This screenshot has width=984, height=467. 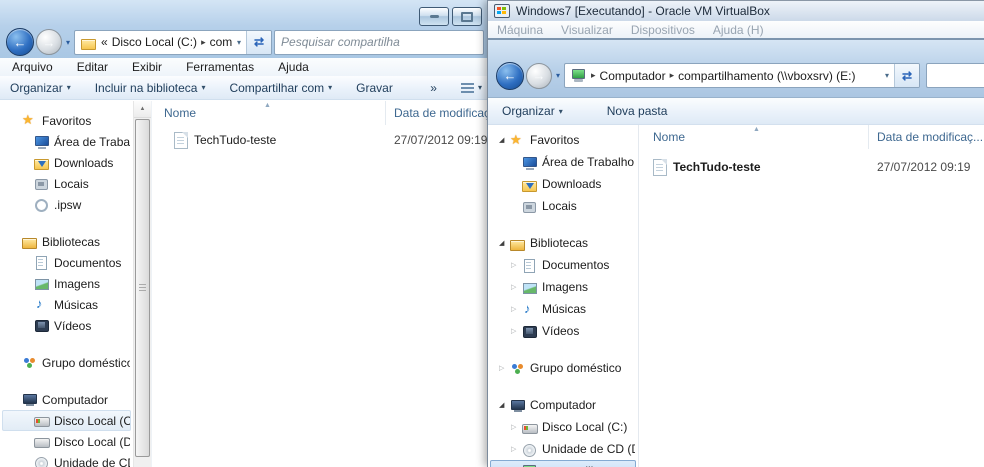 What do you see at coordinates (563, 405) in the screenshot?
I see `sidebar-item-computador: ◢ Computador` at bounding box center [563, 405].